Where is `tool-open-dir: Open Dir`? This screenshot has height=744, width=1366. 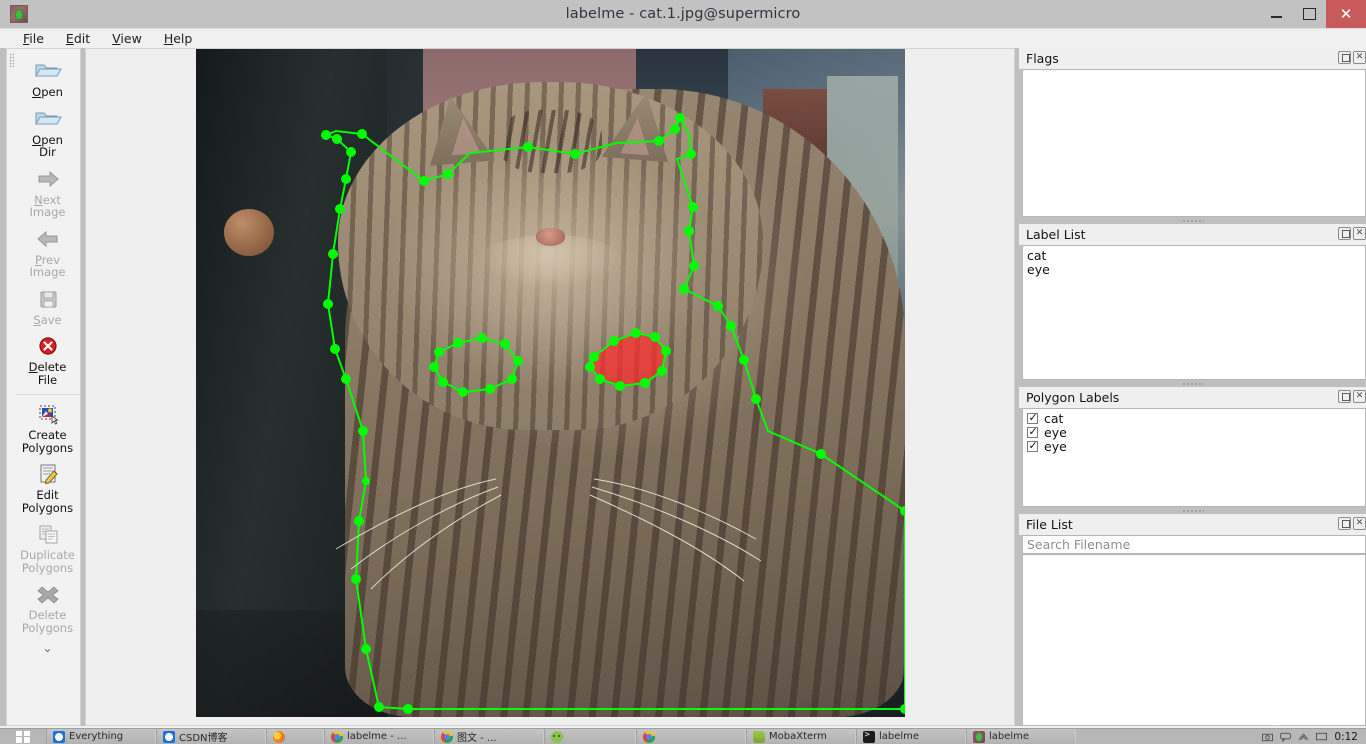 tool-open-dir: Open Dir is located at coordinates (47, 133).